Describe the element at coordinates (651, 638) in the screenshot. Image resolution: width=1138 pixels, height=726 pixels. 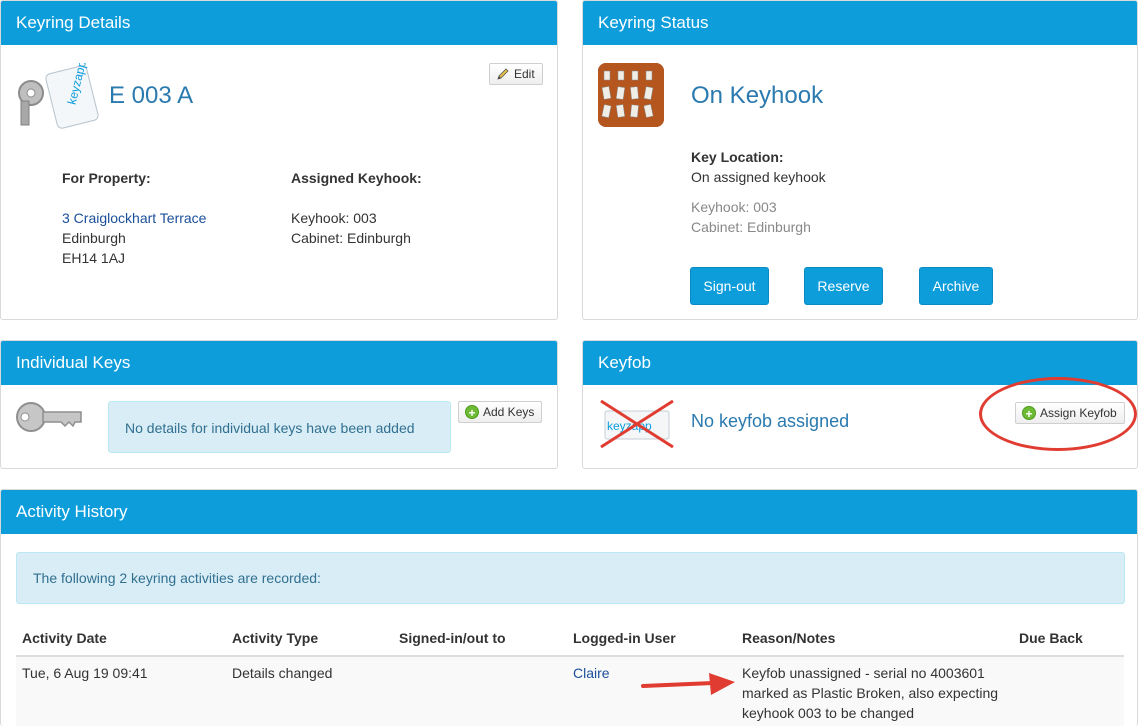
I see `col-logged-user: Logged-in User` at that location.